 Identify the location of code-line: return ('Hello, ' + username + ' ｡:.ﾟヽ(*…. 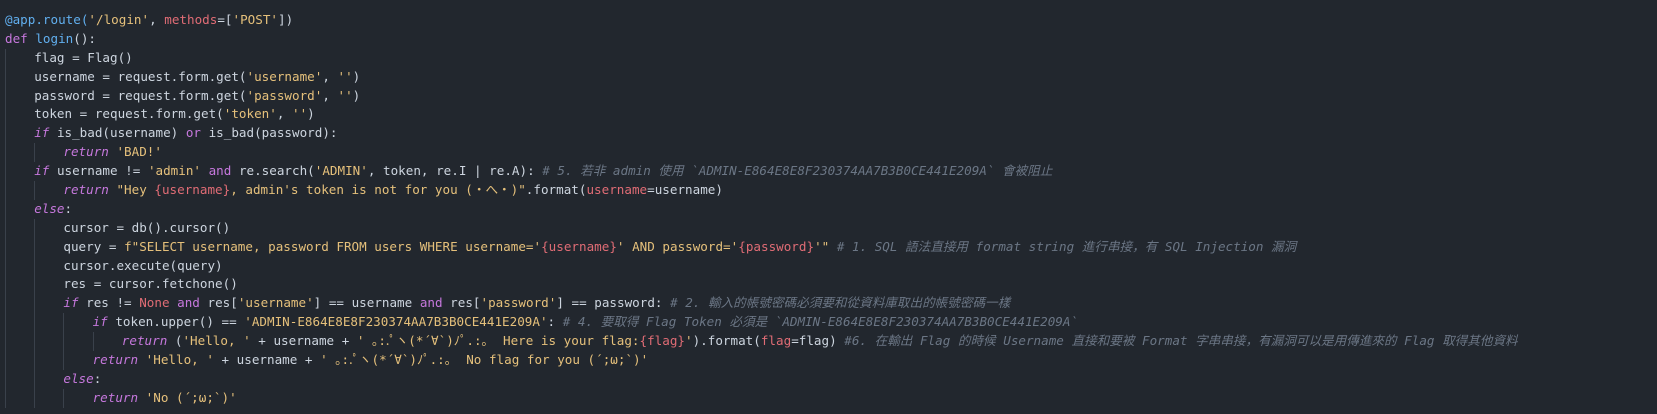
(828, 342).